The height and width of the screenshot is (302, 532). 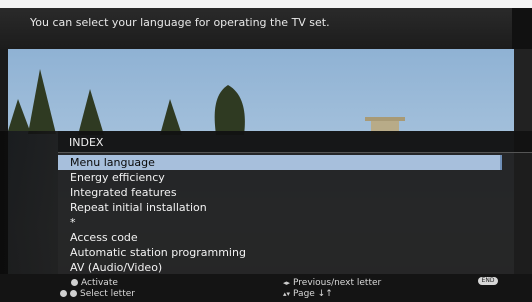 What do you see at coordinates (488, 281) in the screenshot?
I see `end-button-icon: END` at bounding box center [488, 281].